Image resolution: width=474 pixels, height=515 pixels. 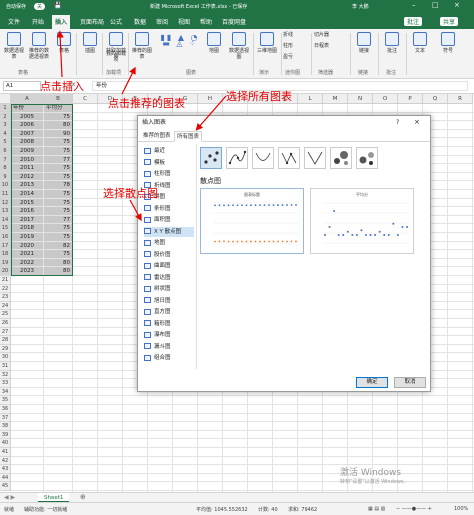 I want to click on illustrations-button: 插图, so click(x=90, y=43).